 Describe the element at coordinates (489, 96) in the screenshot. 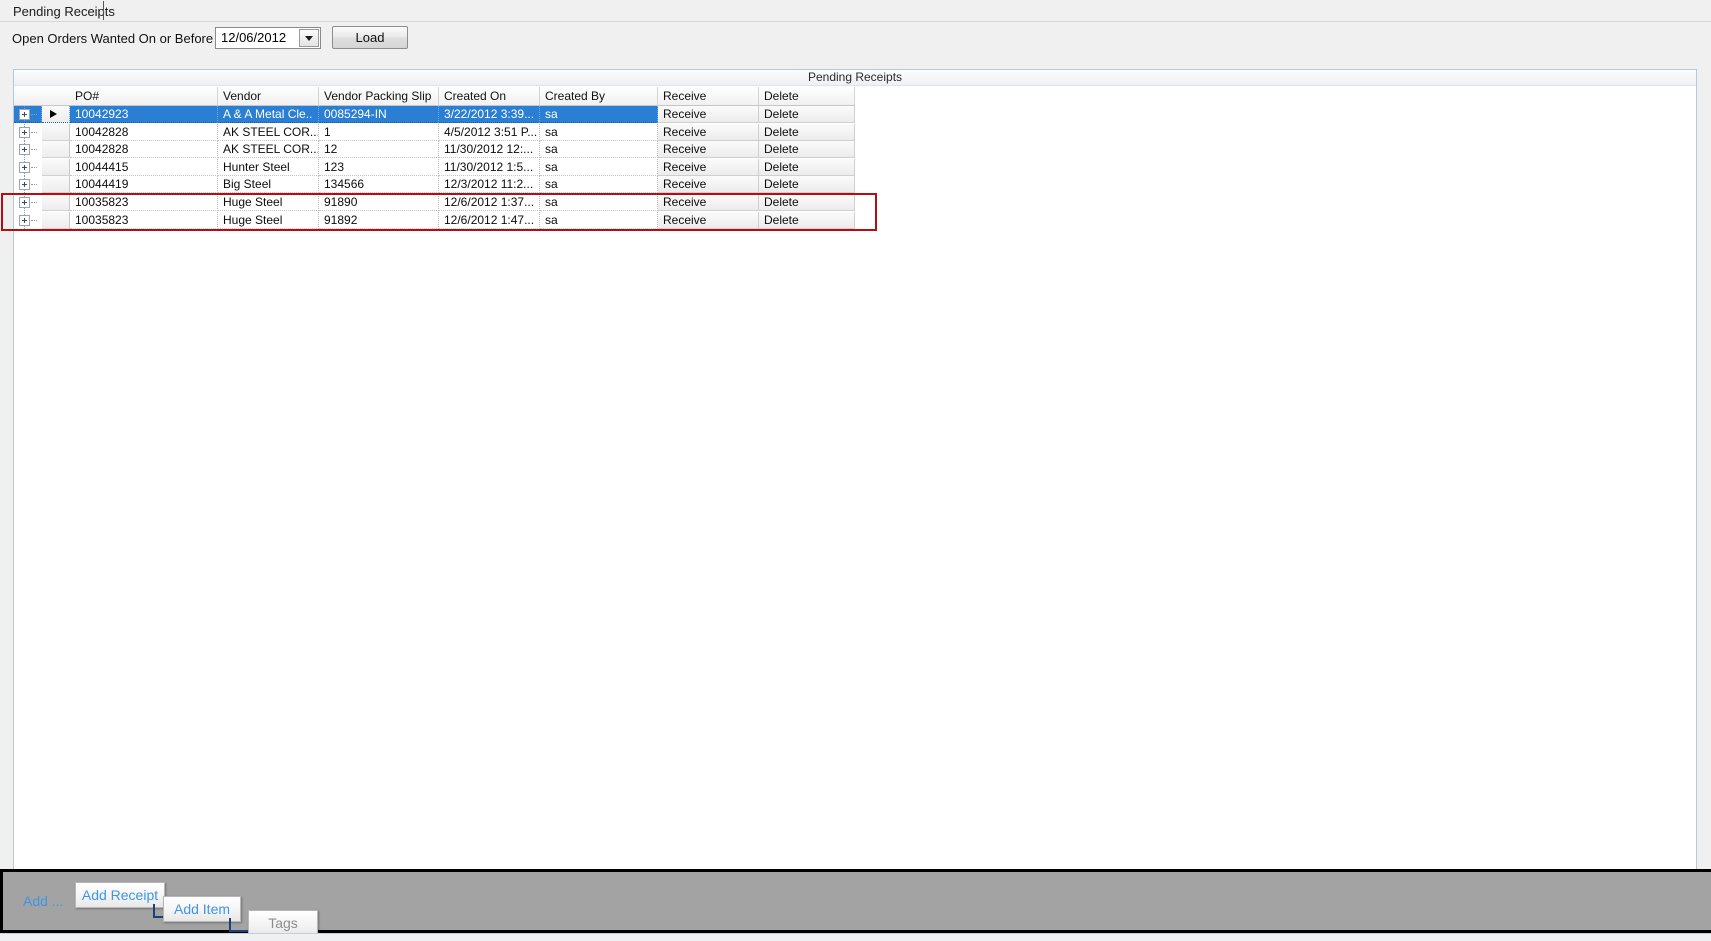

I see `column-header-created: Created On` at that location.